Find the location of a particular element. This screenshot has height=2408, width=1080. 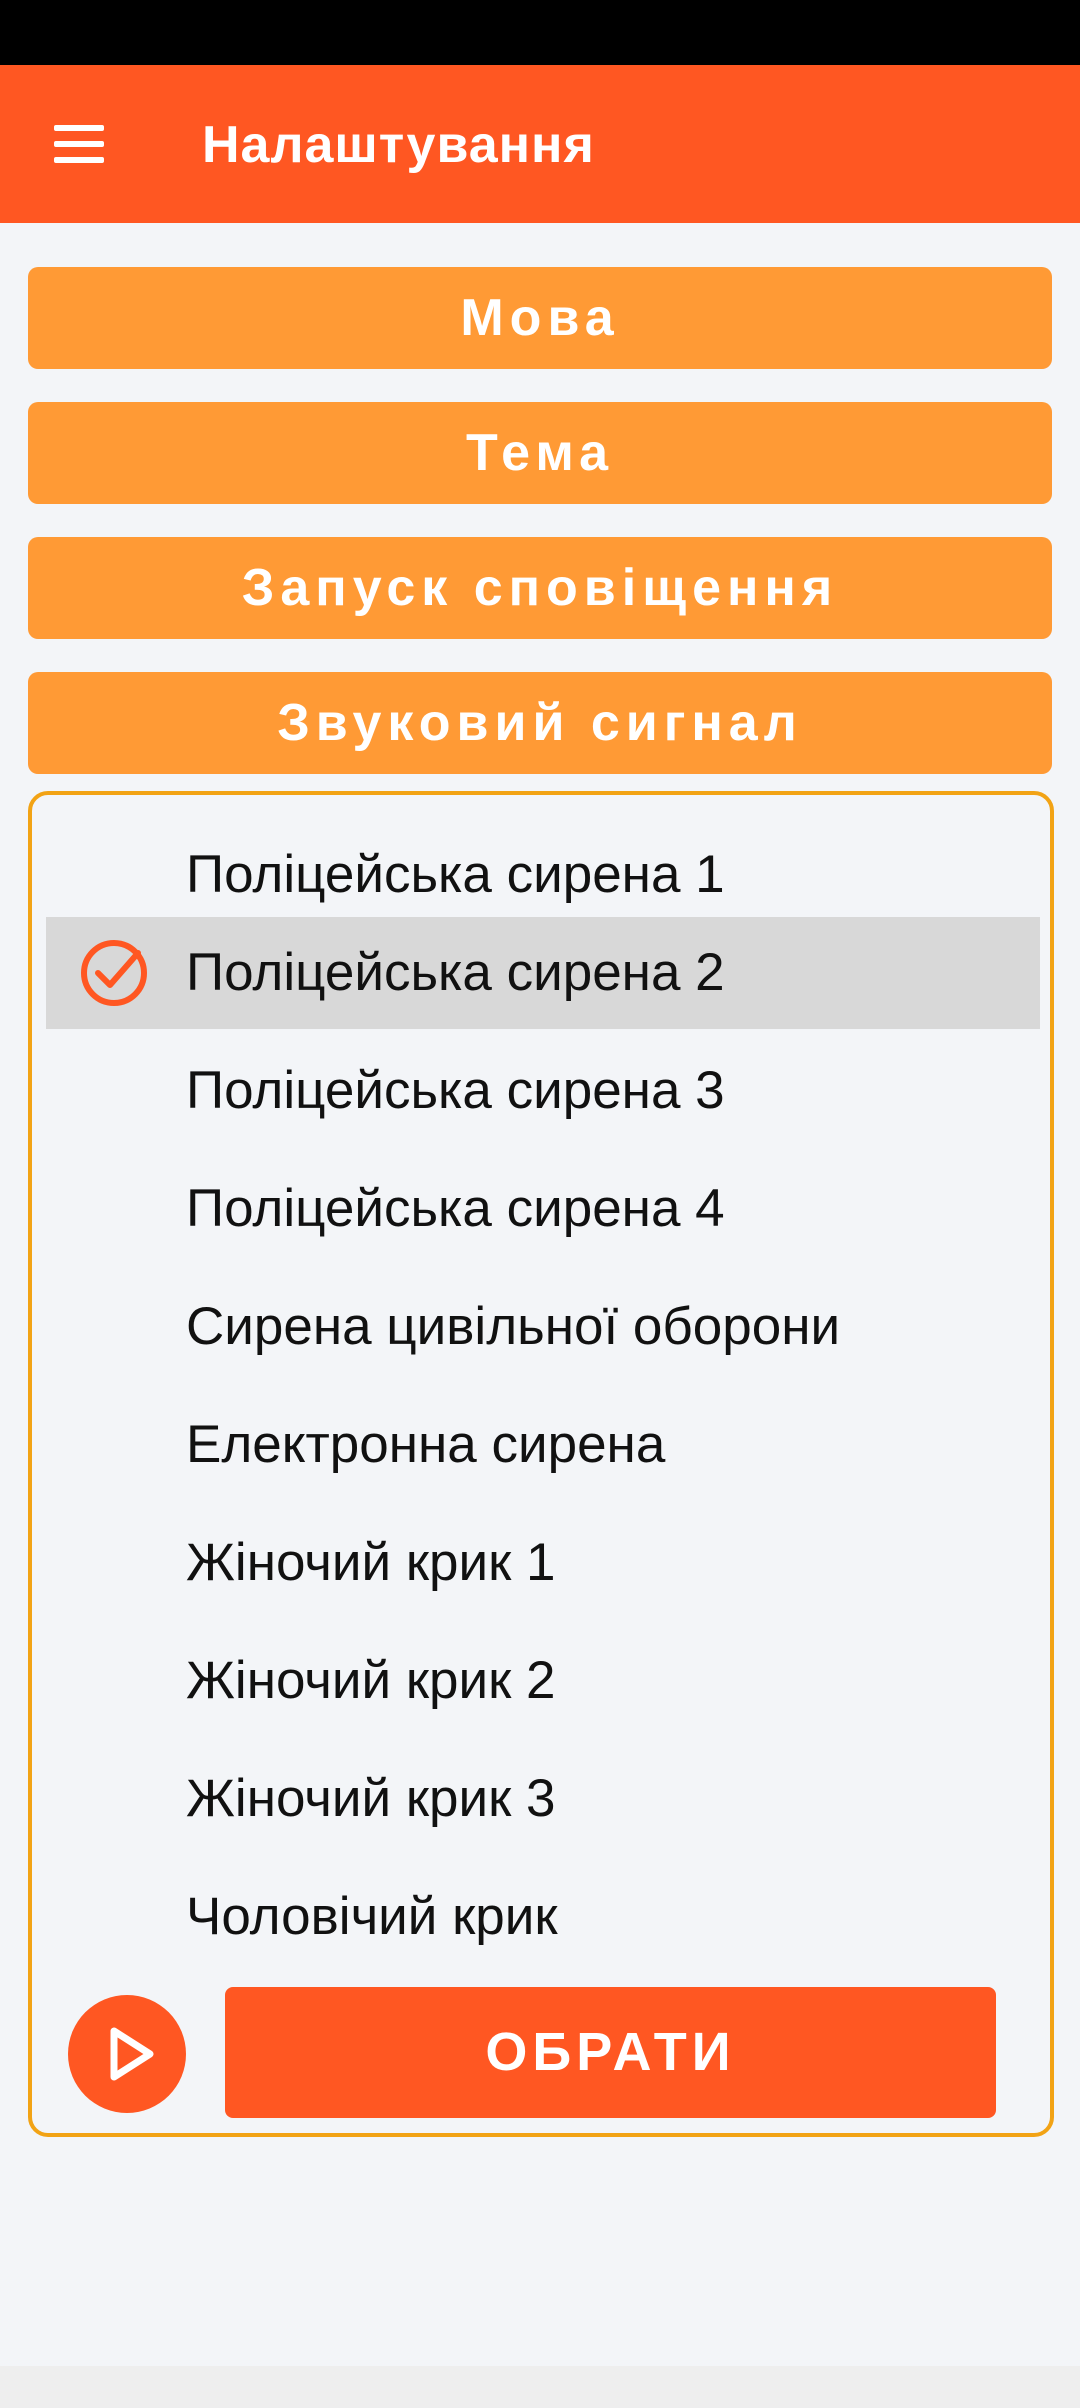

sound-item-label: Поліцейська сирена 3 is located at coordinates (455, 1090).